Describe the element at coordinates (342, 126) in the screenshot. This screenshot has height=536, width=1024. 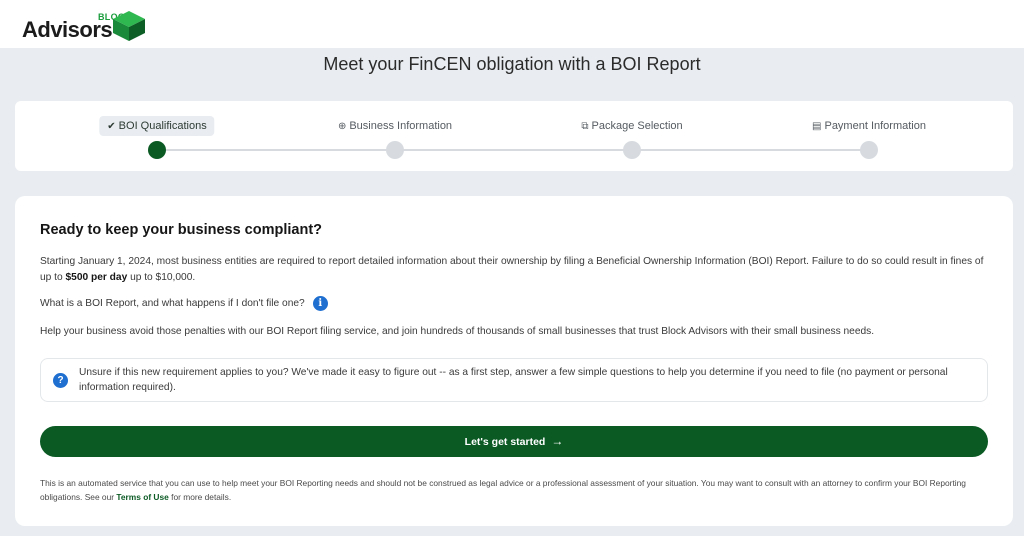
I see `globe-icon: ⊕` at that location.